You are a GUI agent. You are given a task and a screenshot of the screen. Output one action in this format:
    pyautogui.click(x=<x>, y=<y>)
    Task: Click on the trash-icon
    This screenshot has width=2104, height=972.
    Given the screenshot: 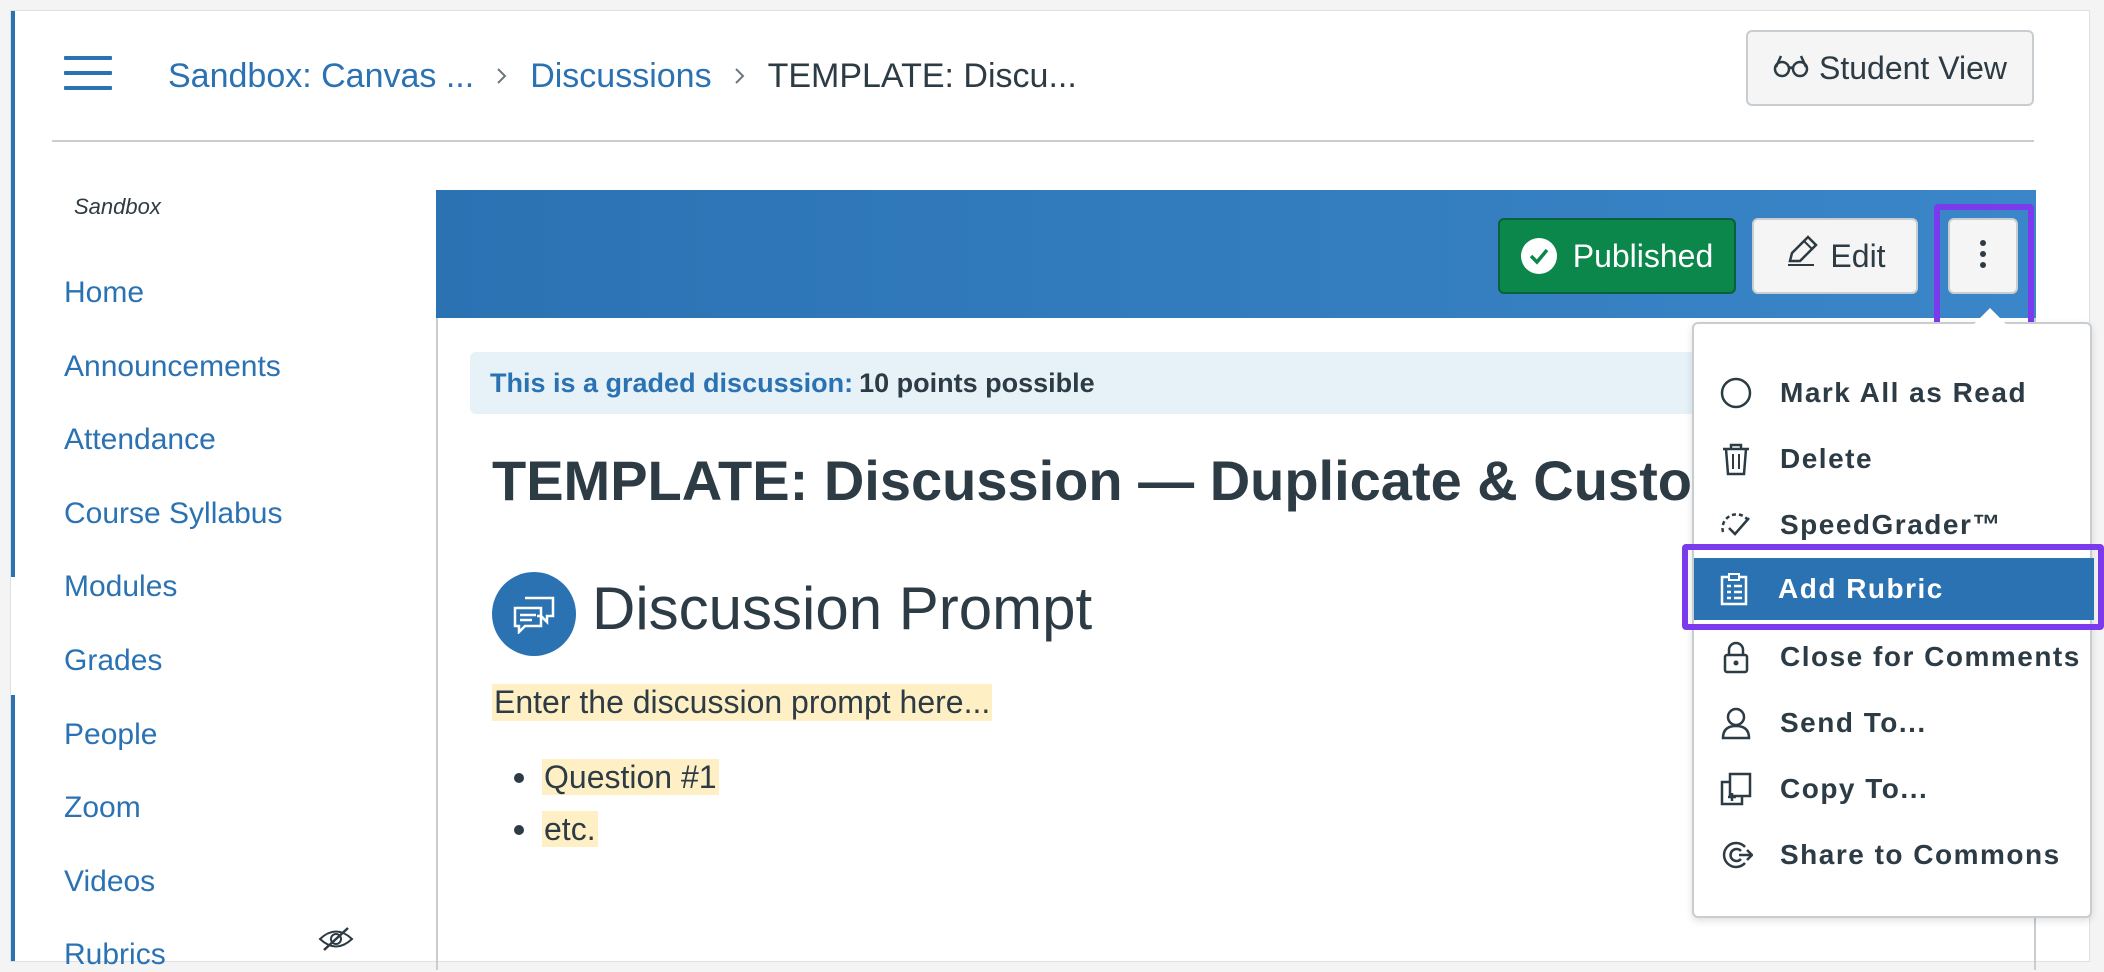 What is the action you would take?
    pyautogui.click(x=1736, y=459)
    